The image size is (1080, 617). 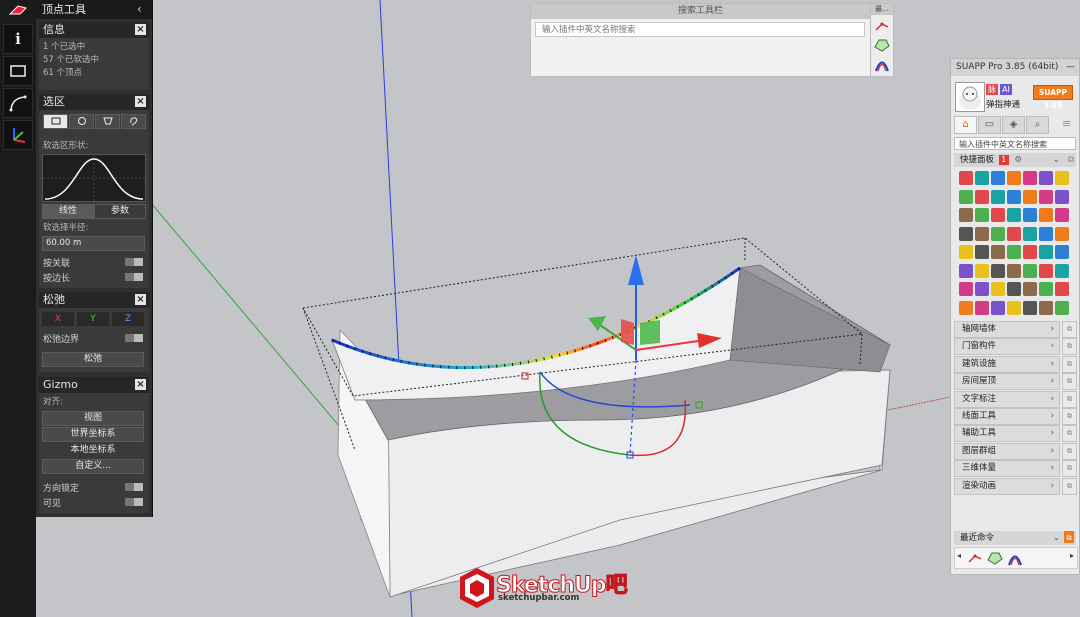 What do you see at coordinates (94, 178) in the screenshot?
I see `falloff-curve-graph` at bounding box center [94, 178].